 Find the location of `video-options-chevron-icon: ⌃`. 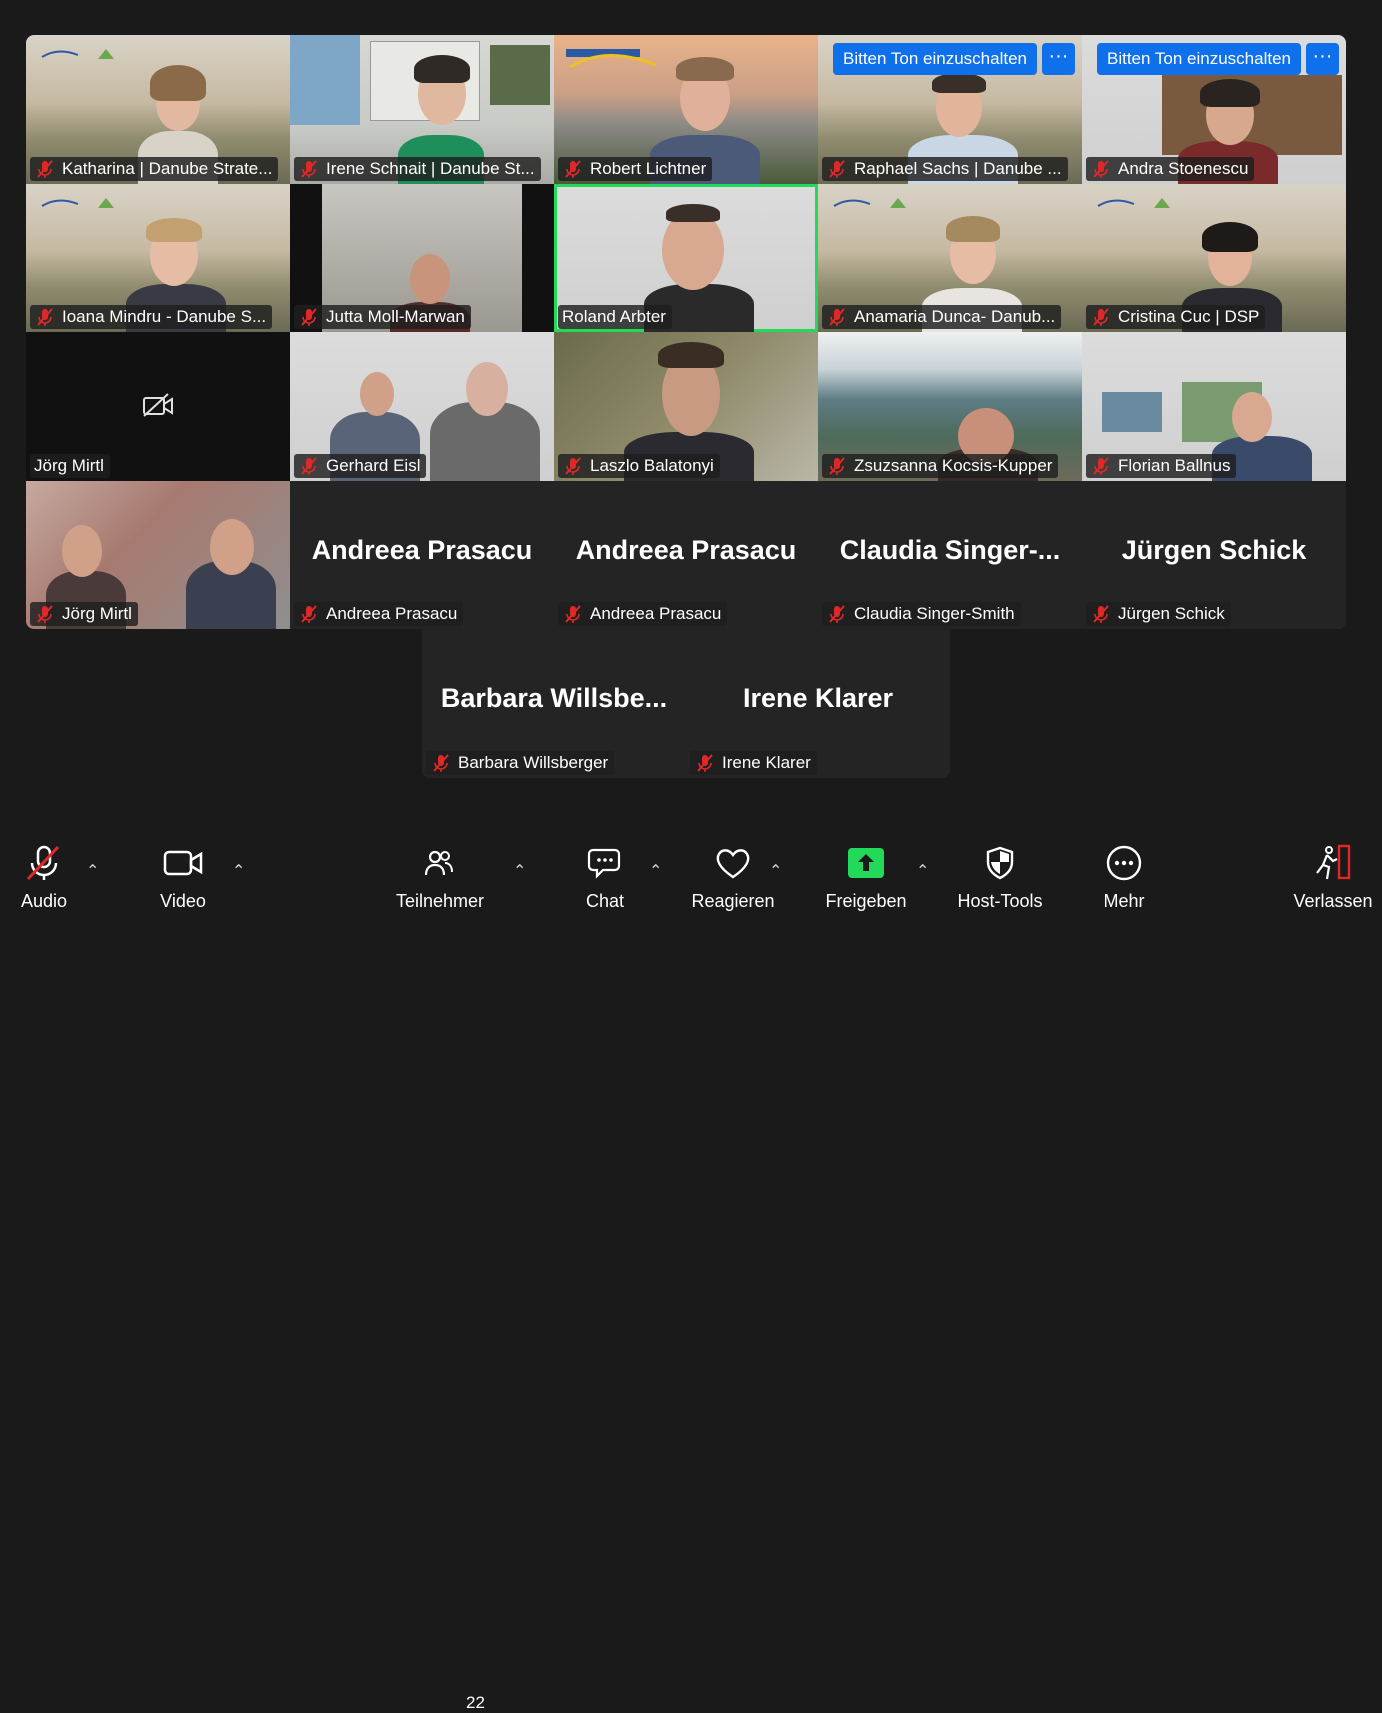

video-options-chevron-icon: ⌃ is located at coordinates (238, 871).